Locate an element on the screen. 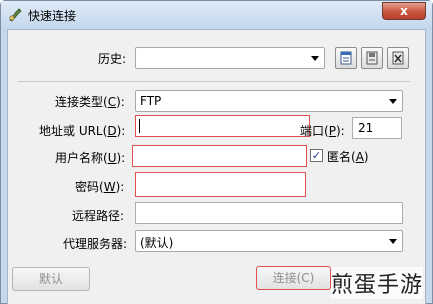  close-button: x is located at coordinates (404, 11).